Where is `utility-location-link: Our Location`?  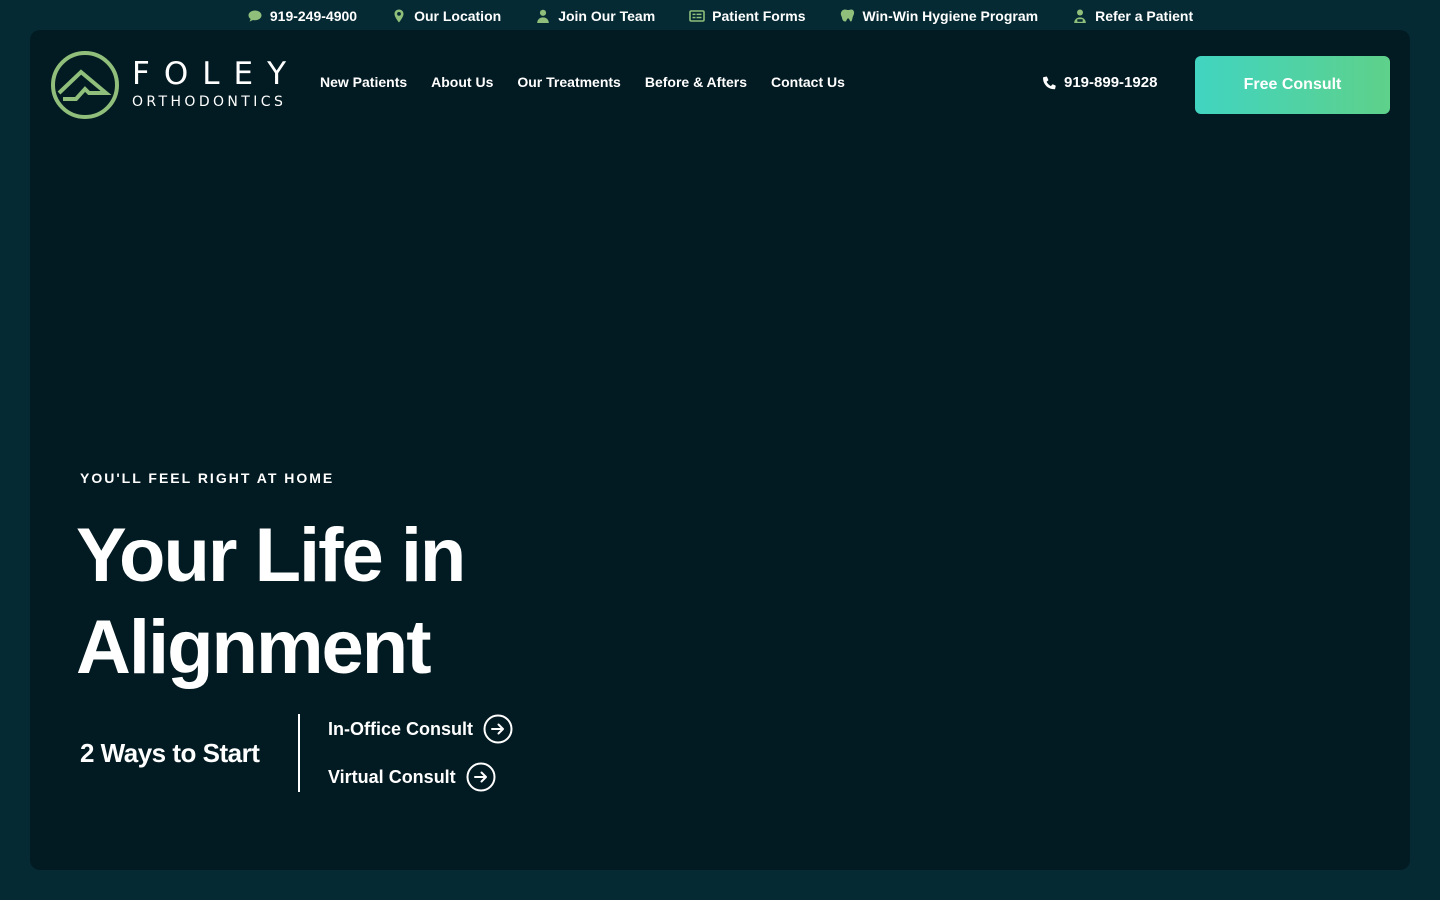 utility-location-link: Our Location is located at coordinates (446, 16).